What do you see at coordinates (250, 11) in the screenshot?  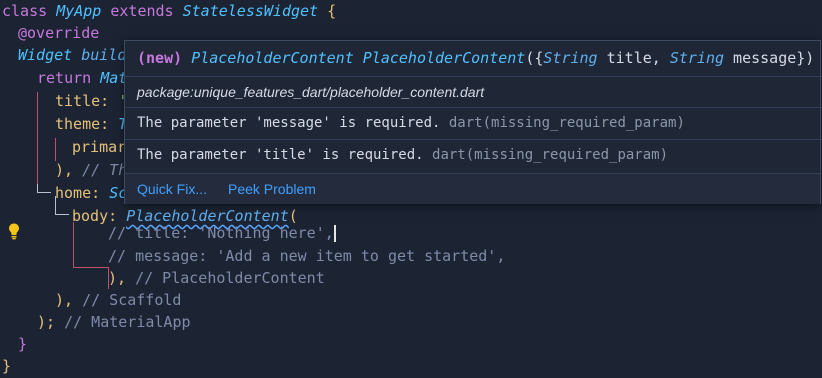 I see `token: StatelessWidget` at bounding box center [250, 11].